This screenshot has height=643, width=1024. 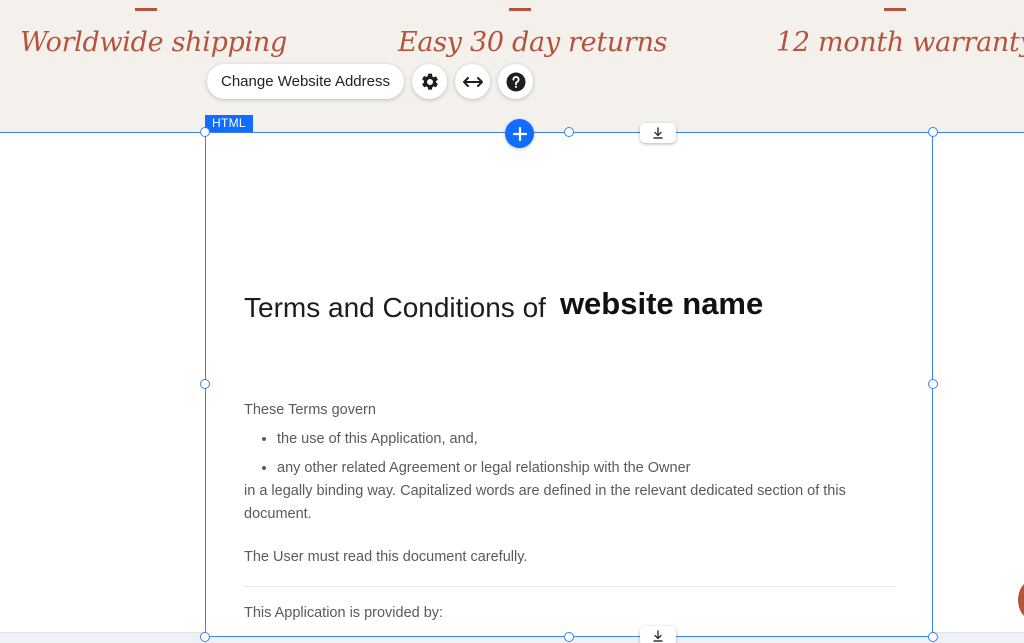 I want to click on feature-worldwide-shipping: Worldwide shipping, so click(x=153, y=33).